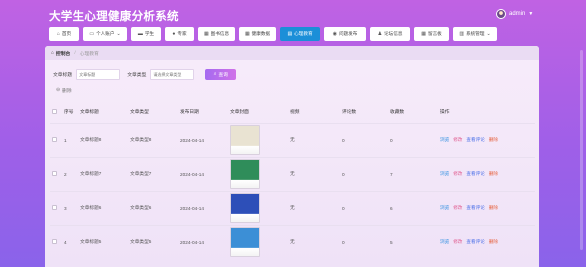 The width and height of the screenshot is (586, 267). What do you see at coordinates (52, 53) in the screenshot?
I see `breadcrumb-home-icon: ⌂` at bounding box center [52, 53].